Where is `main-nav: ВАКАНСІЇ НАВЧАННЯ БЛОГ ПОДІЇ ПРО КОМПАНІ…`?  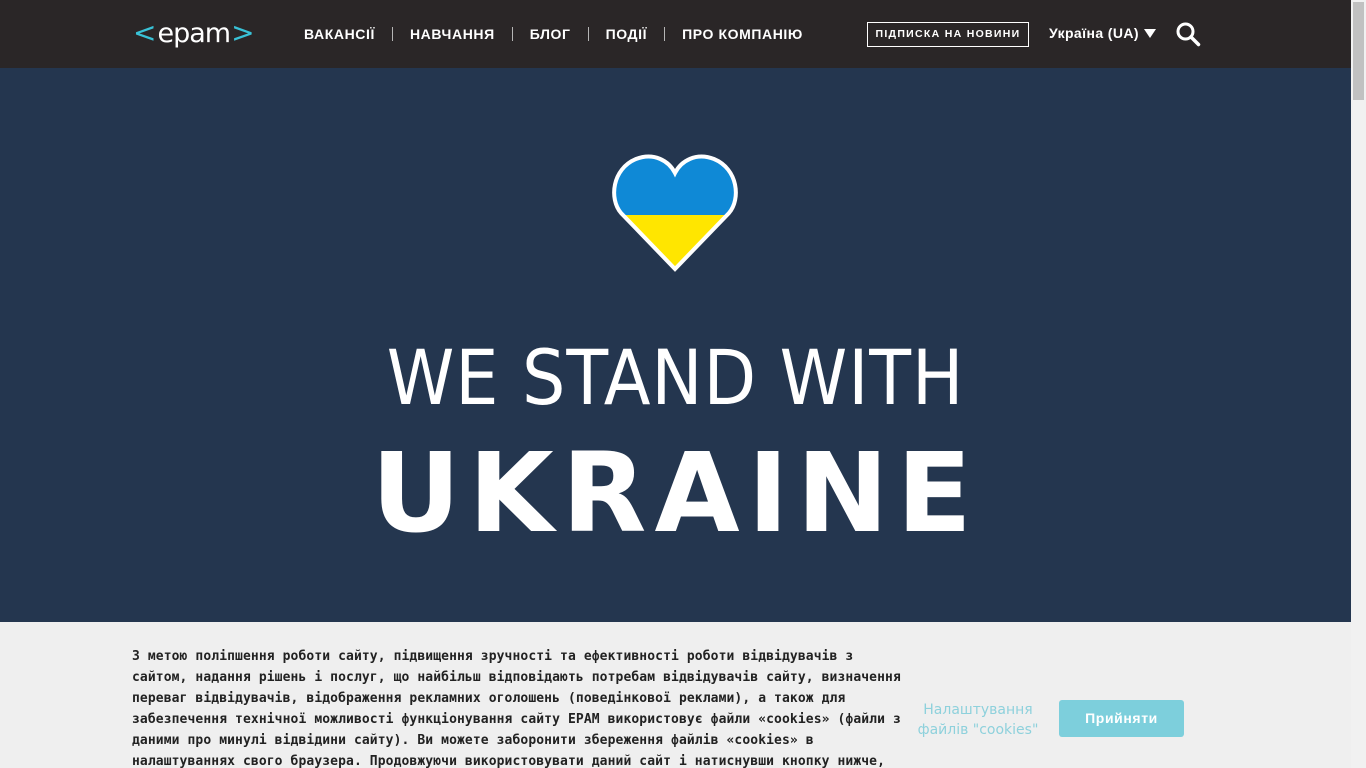 main-nav: ВАКАНСІЇ НАВЧАННЯ БЛОГ ПОДІЇ ПРО КОМПАНІ… is located at coordinates (562, 34).